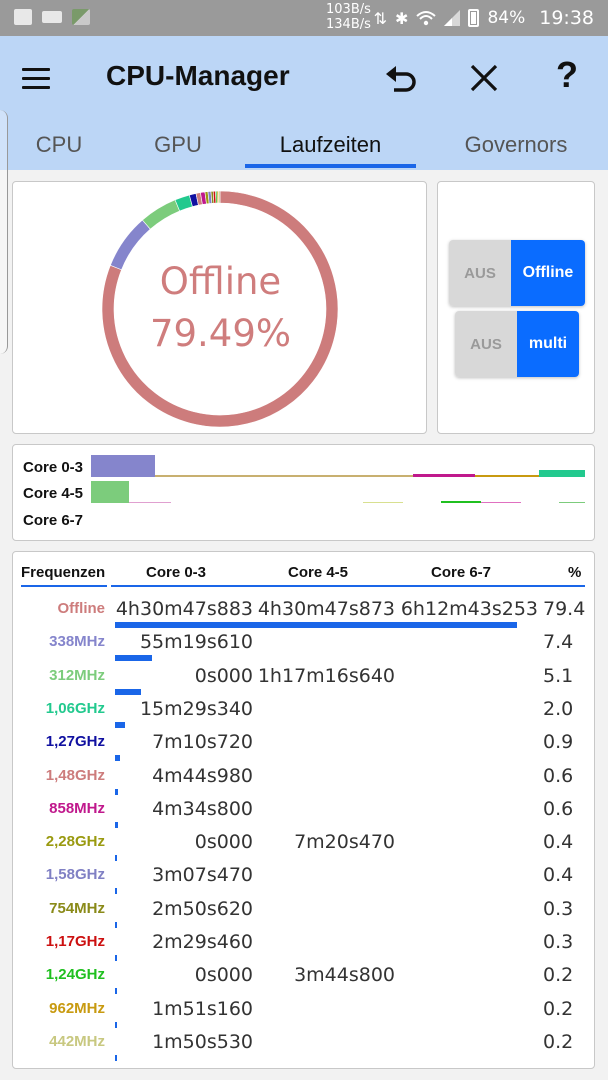 Image resolution: width=608 pixels, height=1080 pixels. What do you see at coordinates (516, 145) in the screenshot?
I see `tab-governors: Governors` at bounding box center [516, 145].